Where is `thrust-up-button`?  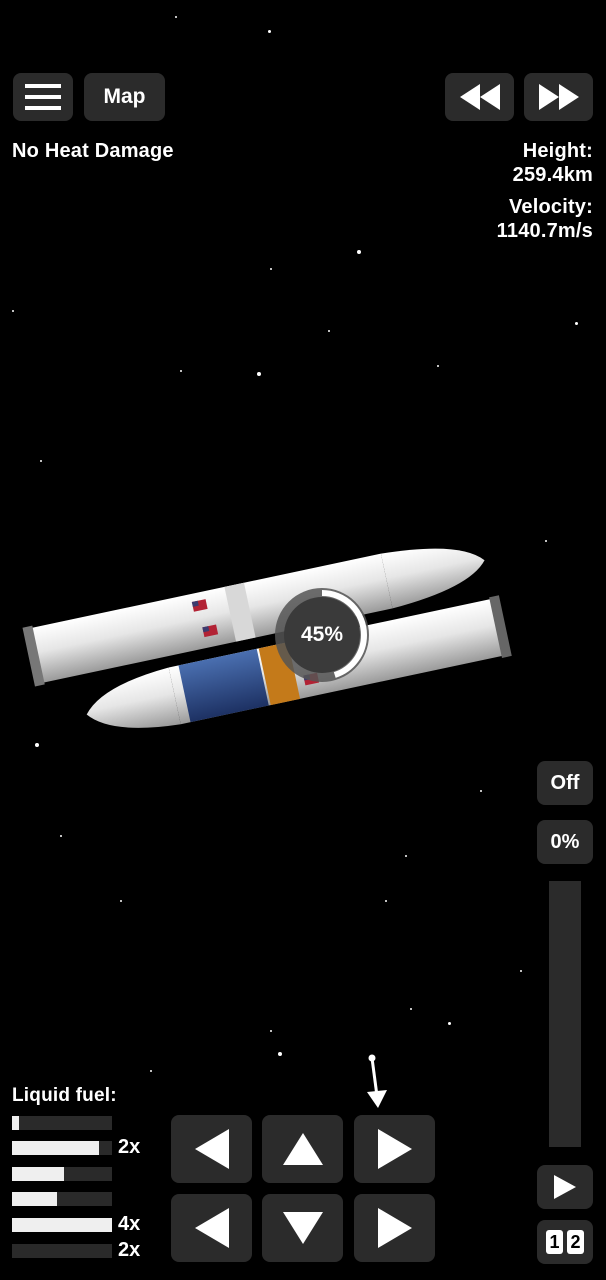
thrust-up-button is located at coordinates (302, 1149).